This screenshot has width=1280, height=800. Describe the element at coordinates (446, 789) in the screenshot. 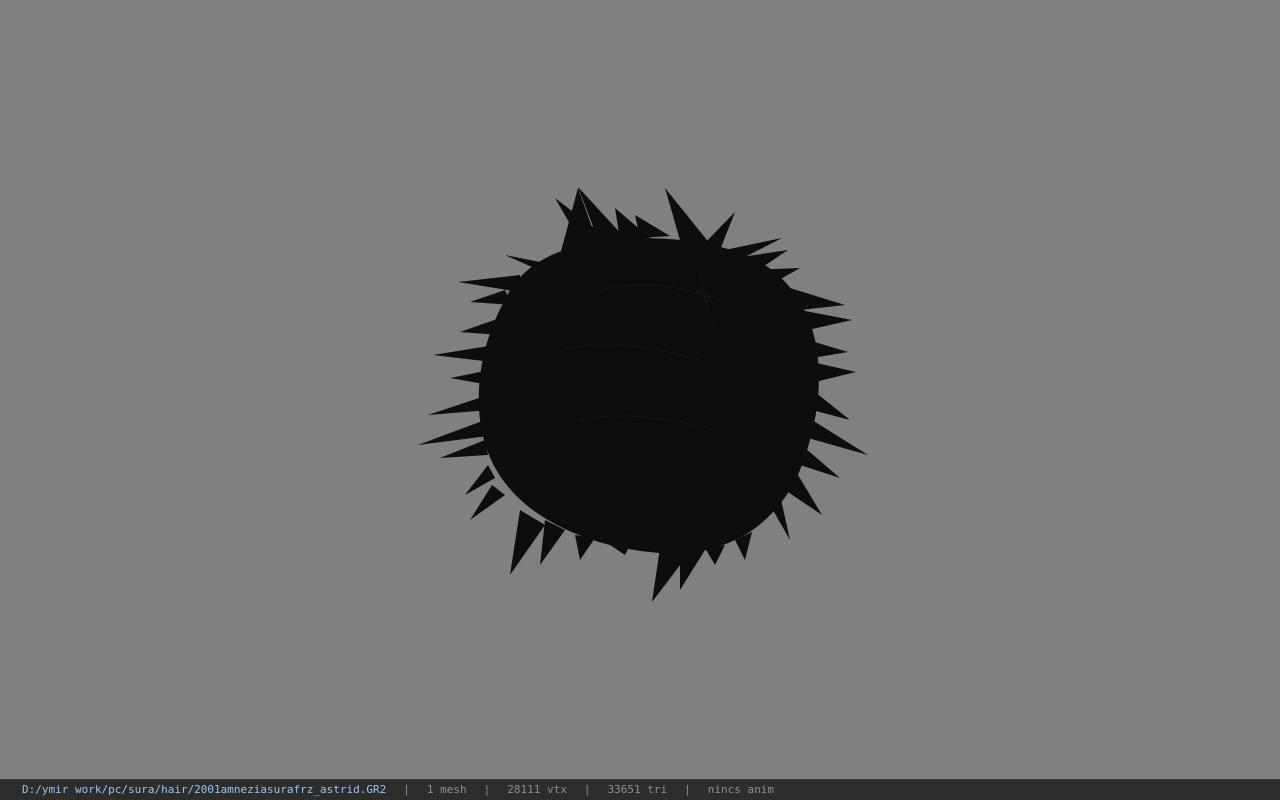

I see `mesh-count: 1 mesh` at that location.